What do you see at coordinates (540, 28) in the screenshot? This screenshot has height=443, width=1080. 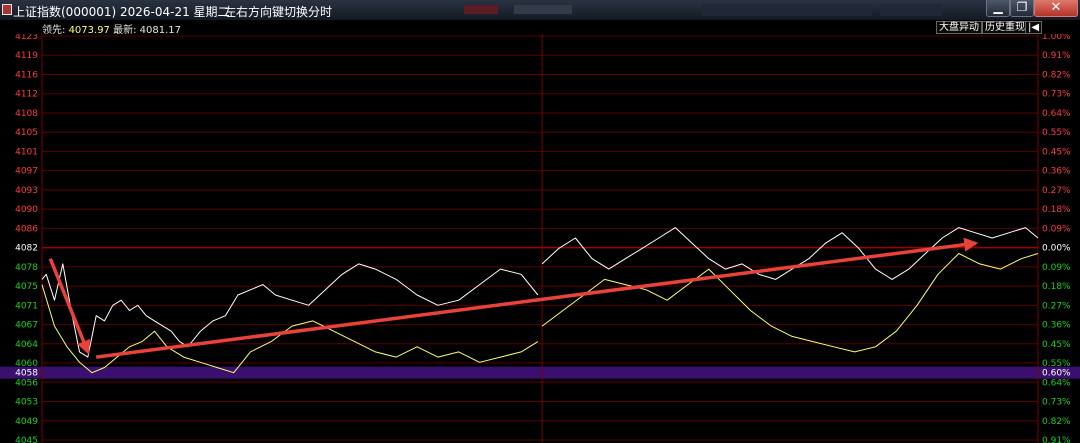 I see `info-bar: 领先: 4073.97 最新: 4081.17 大盘异动 历史重现 |◀` at bounding box center [540, 28].